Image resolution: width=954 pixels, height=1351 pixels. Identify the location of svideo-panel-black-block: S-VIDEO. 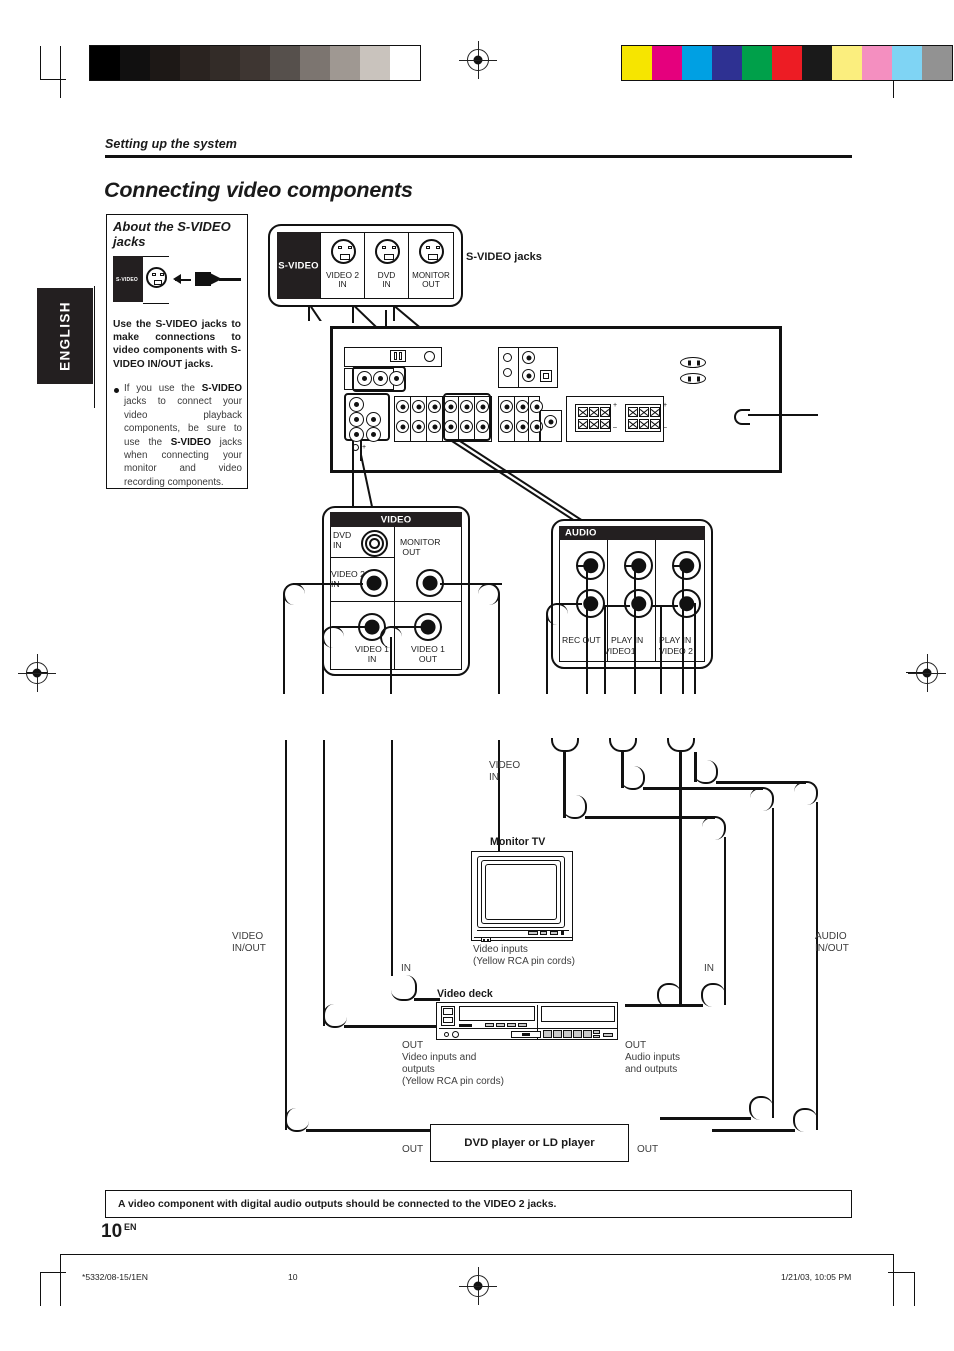
(298, 265).